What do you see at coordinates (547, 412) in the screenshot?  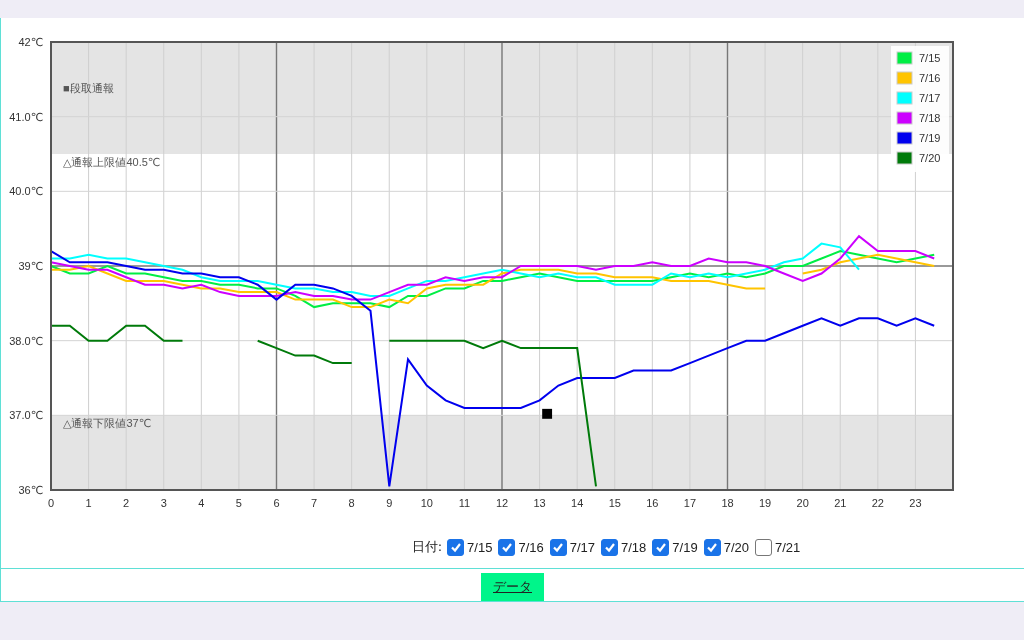 I see `point-marker: ■` at bounding box center [547, 412].